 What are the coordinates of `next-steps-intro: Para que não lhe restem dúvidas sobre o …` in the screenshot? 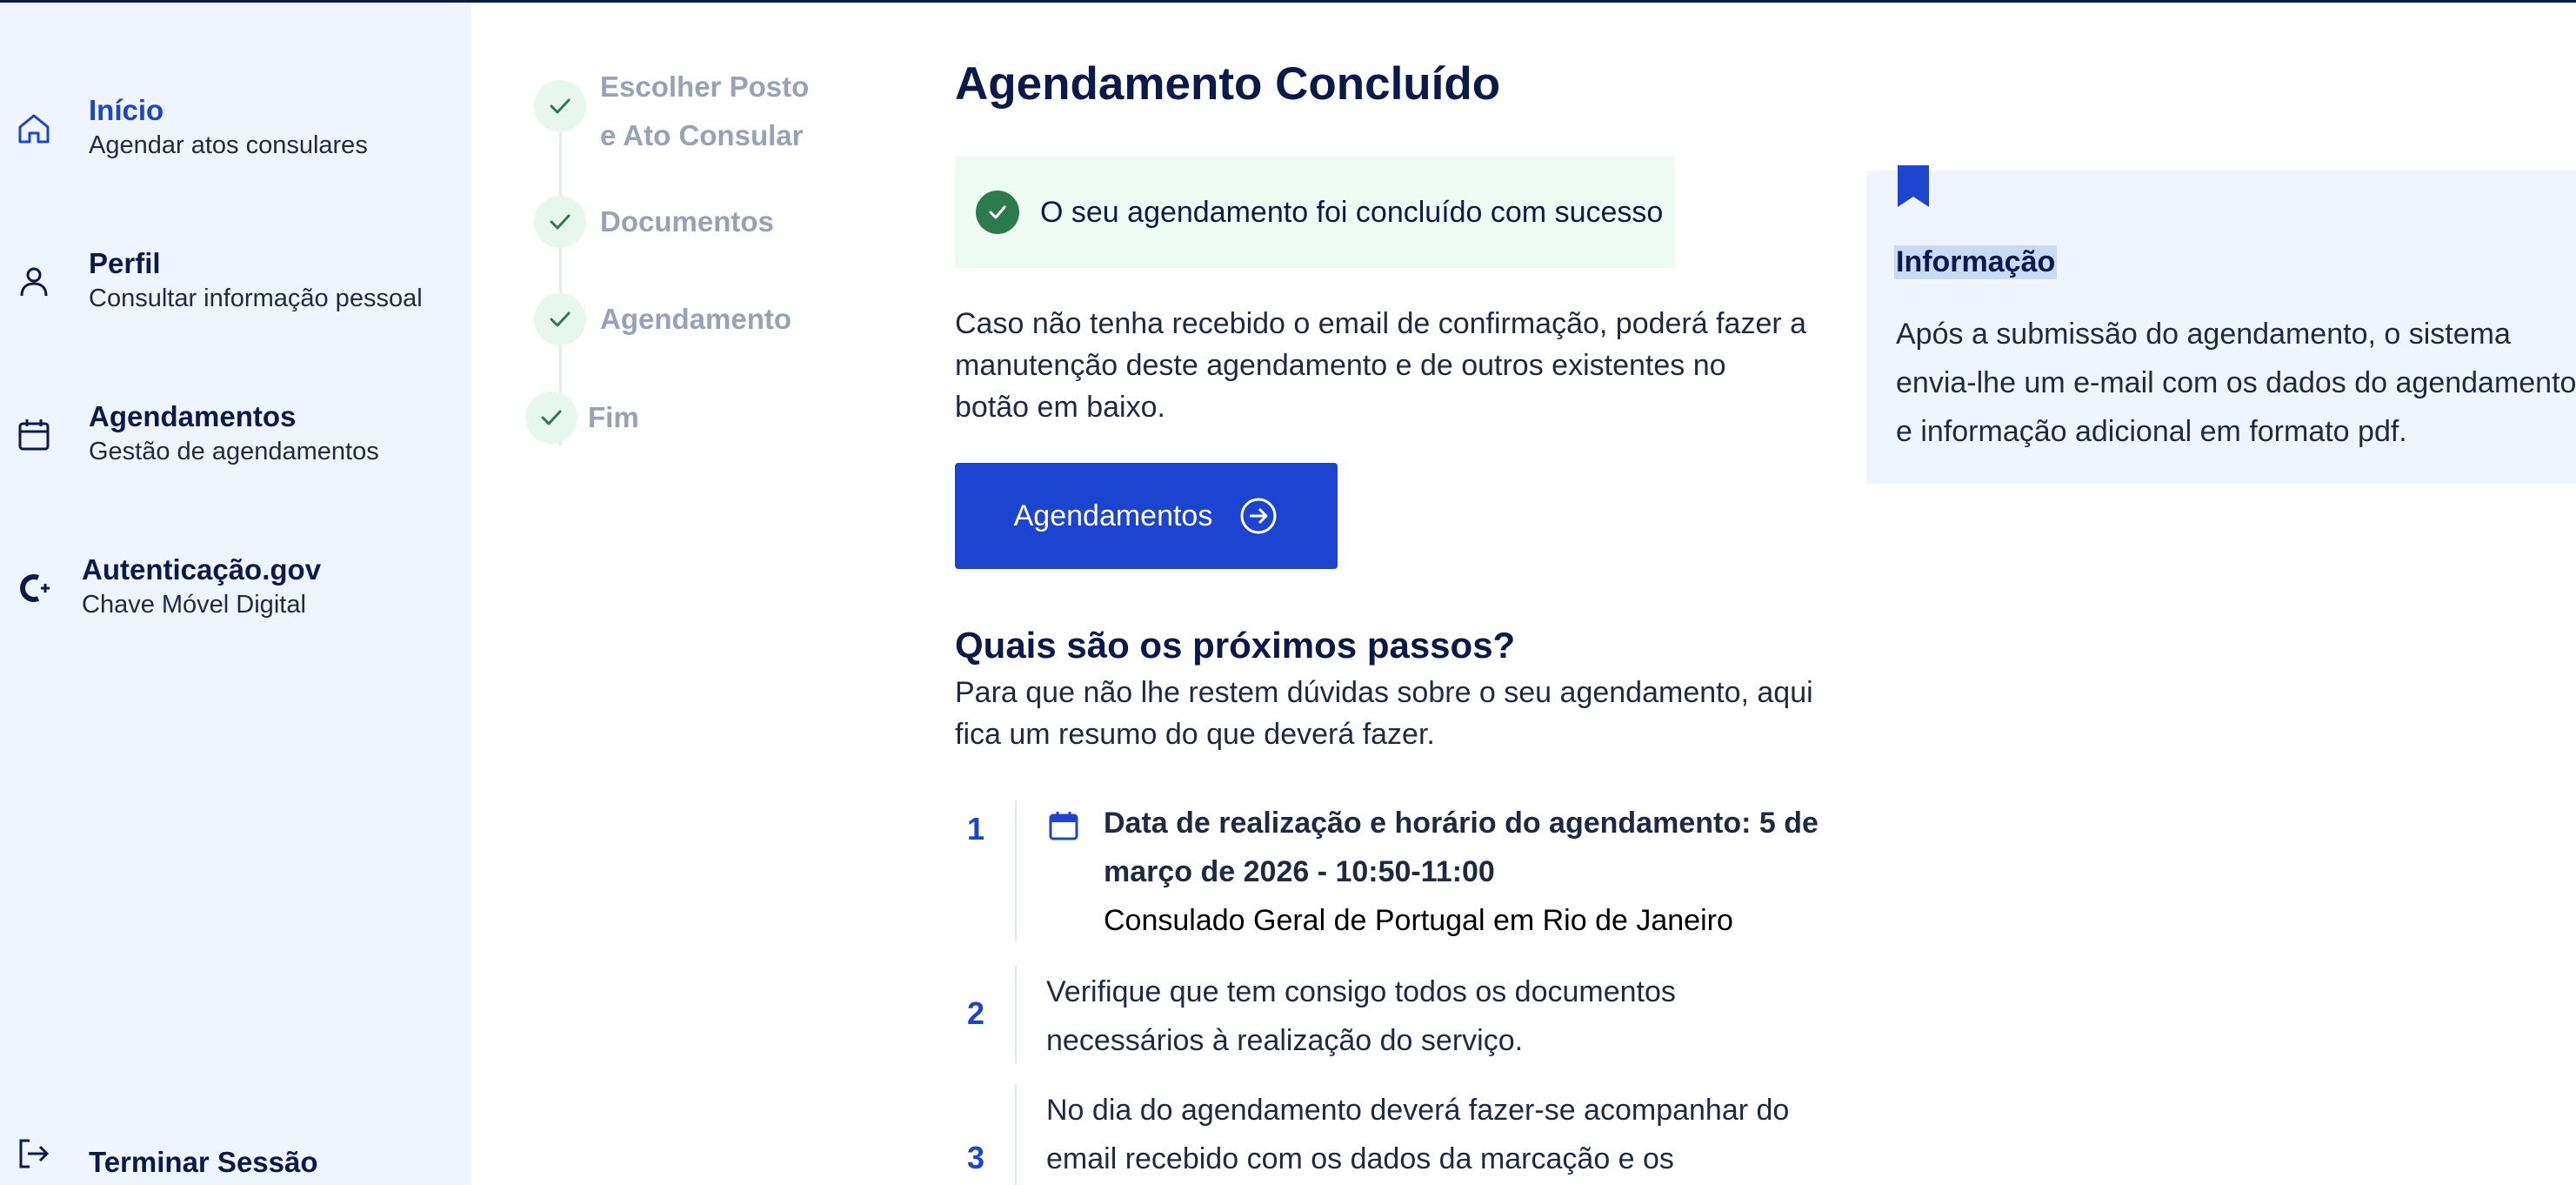 It's located at (1384, 713).